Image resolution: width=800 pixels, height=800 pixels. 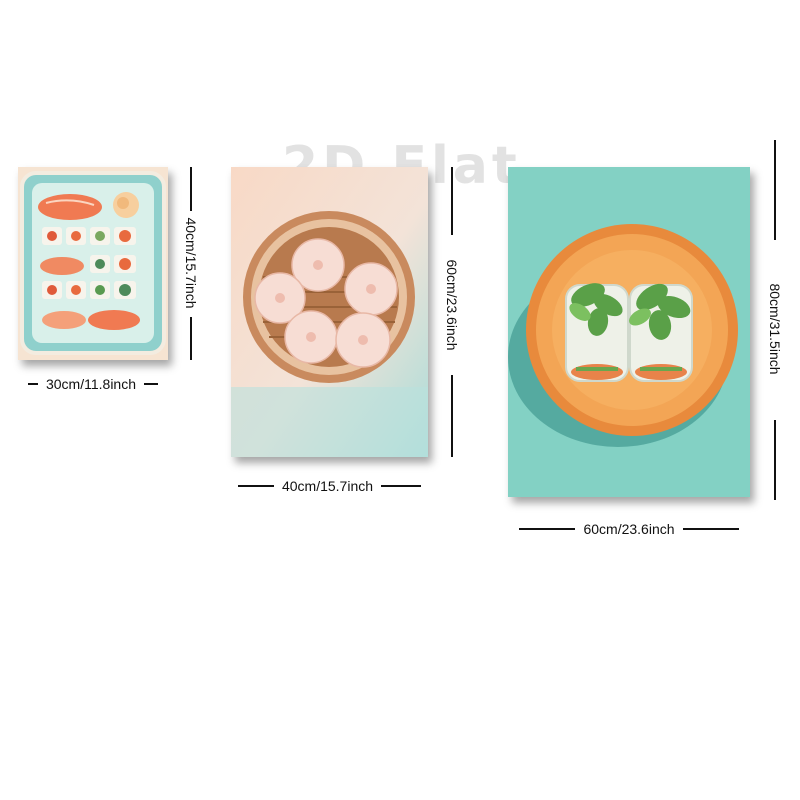 I want to click on spring-rolls-height-dimension: 80cm/31.5inch, so click(x=775, y=320).